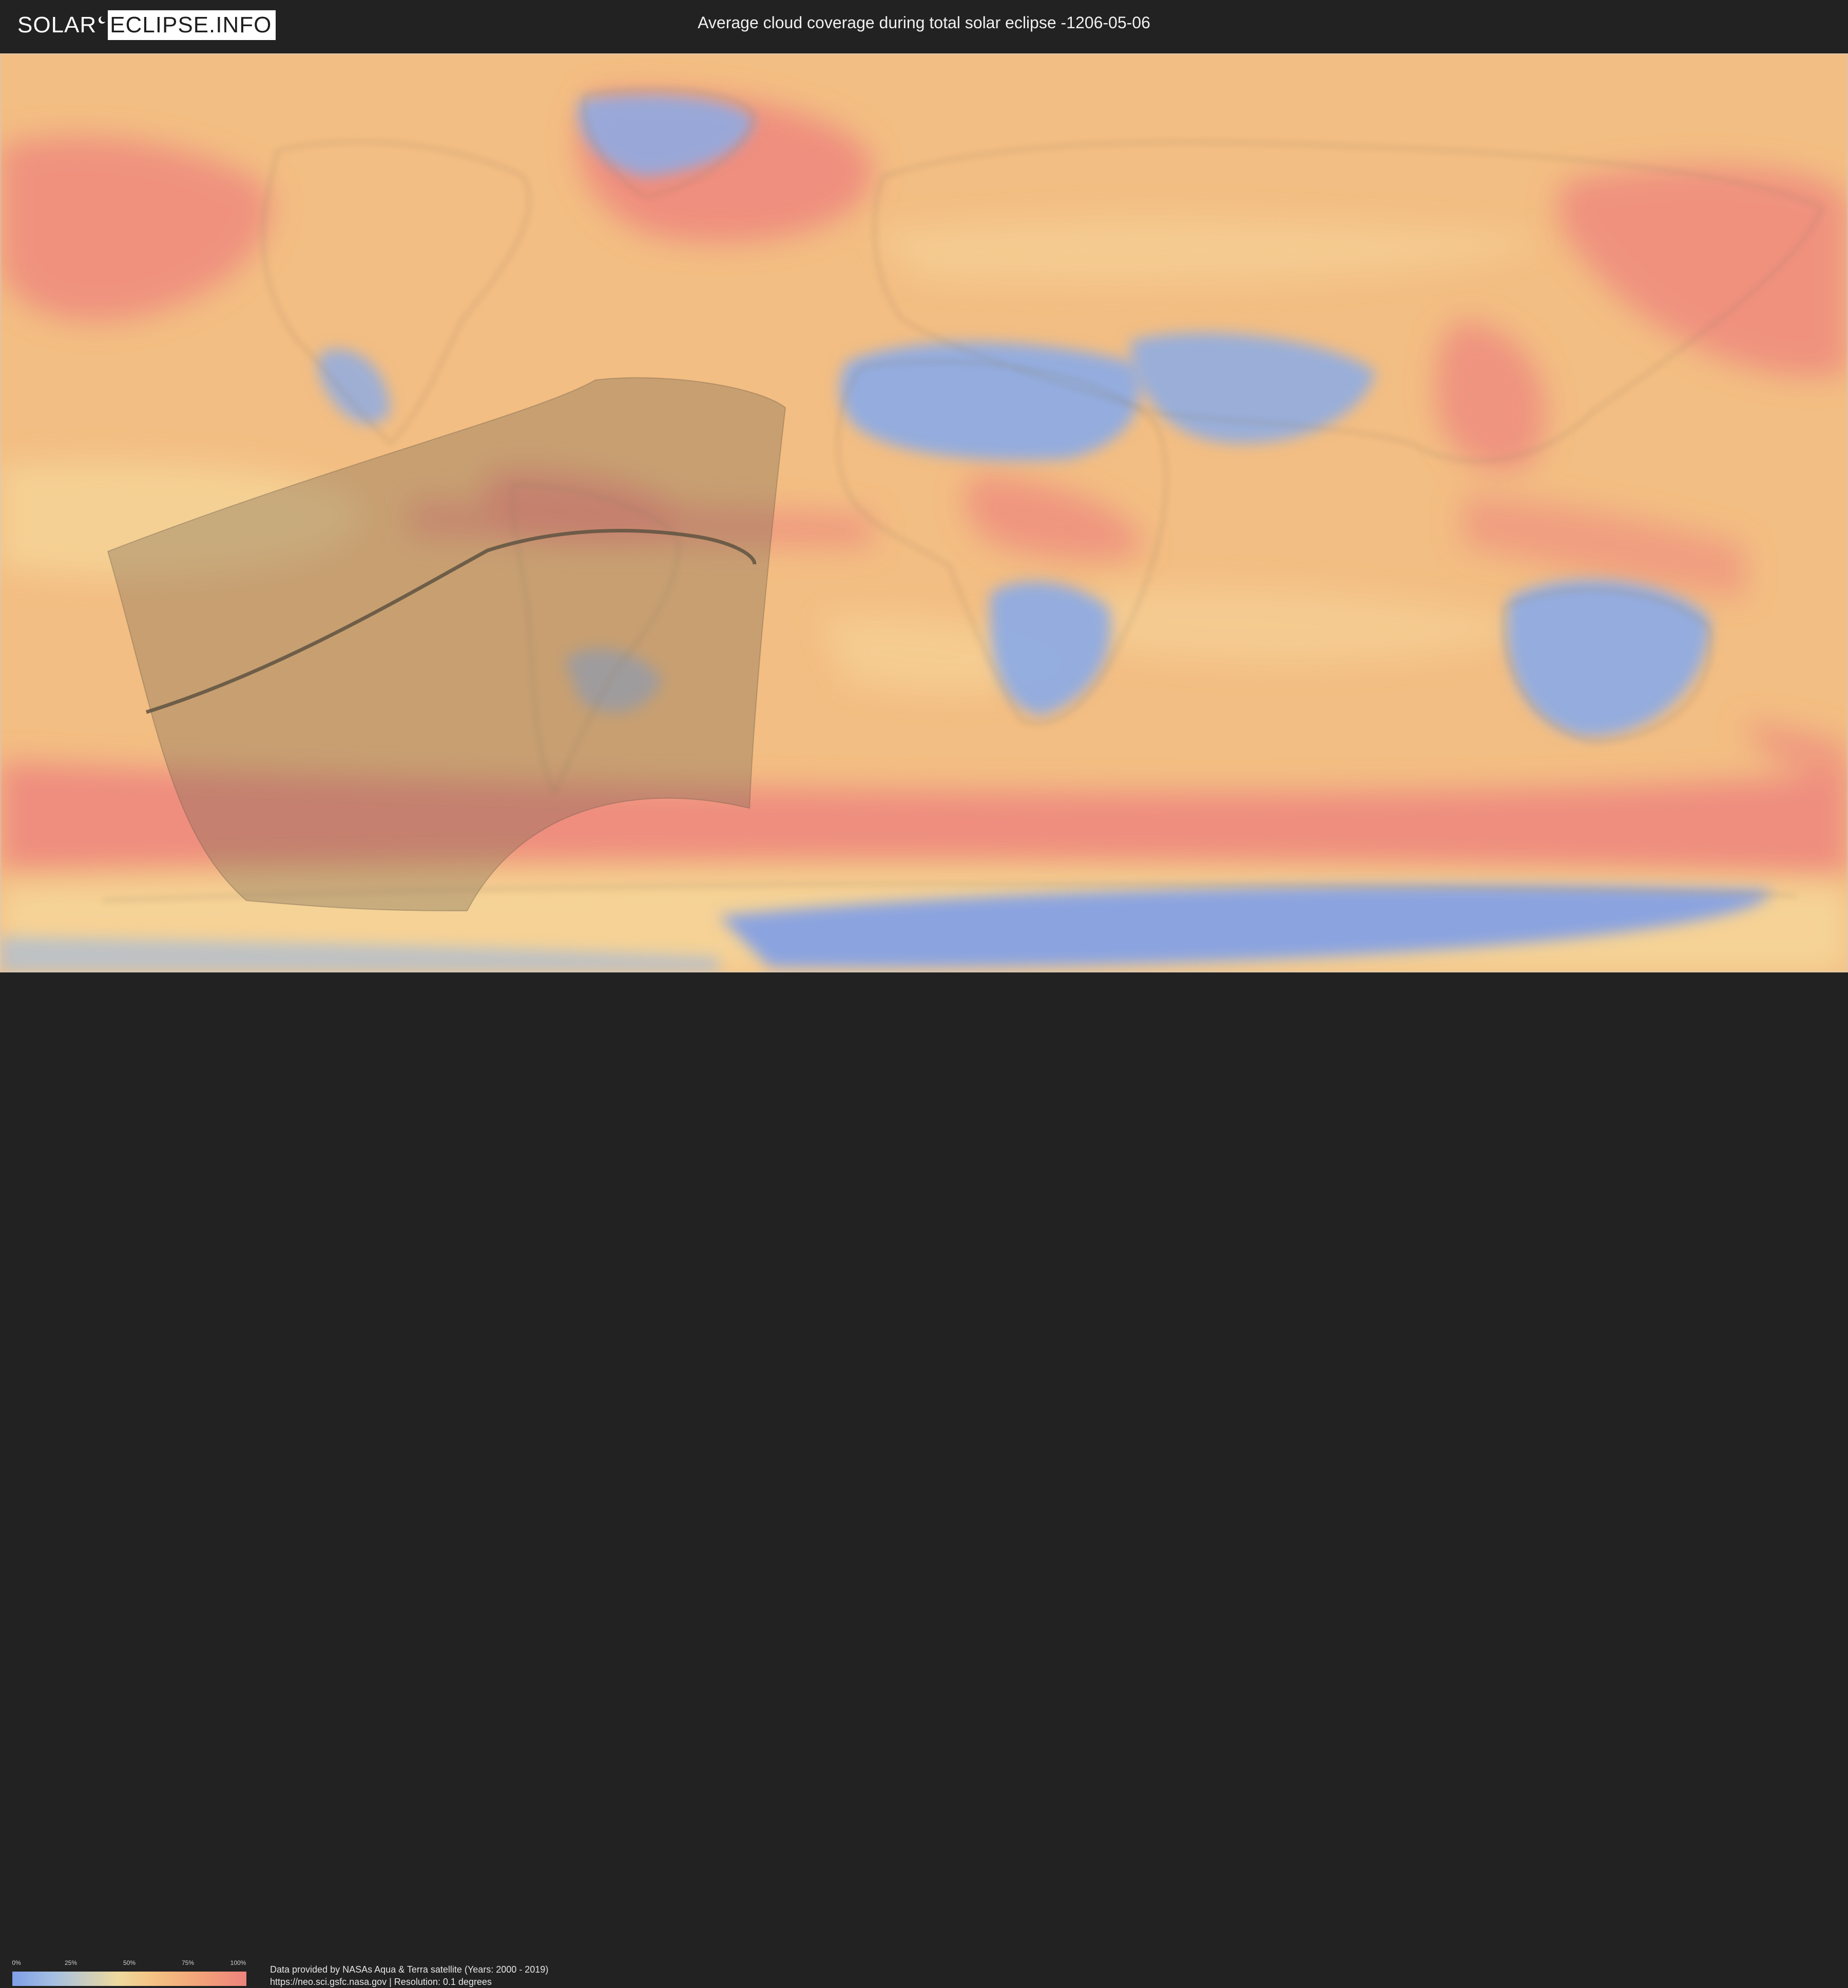 This screenshot has width=1848, height=1988. I want to click on legend-tick: 25%, so click(71, 1963).